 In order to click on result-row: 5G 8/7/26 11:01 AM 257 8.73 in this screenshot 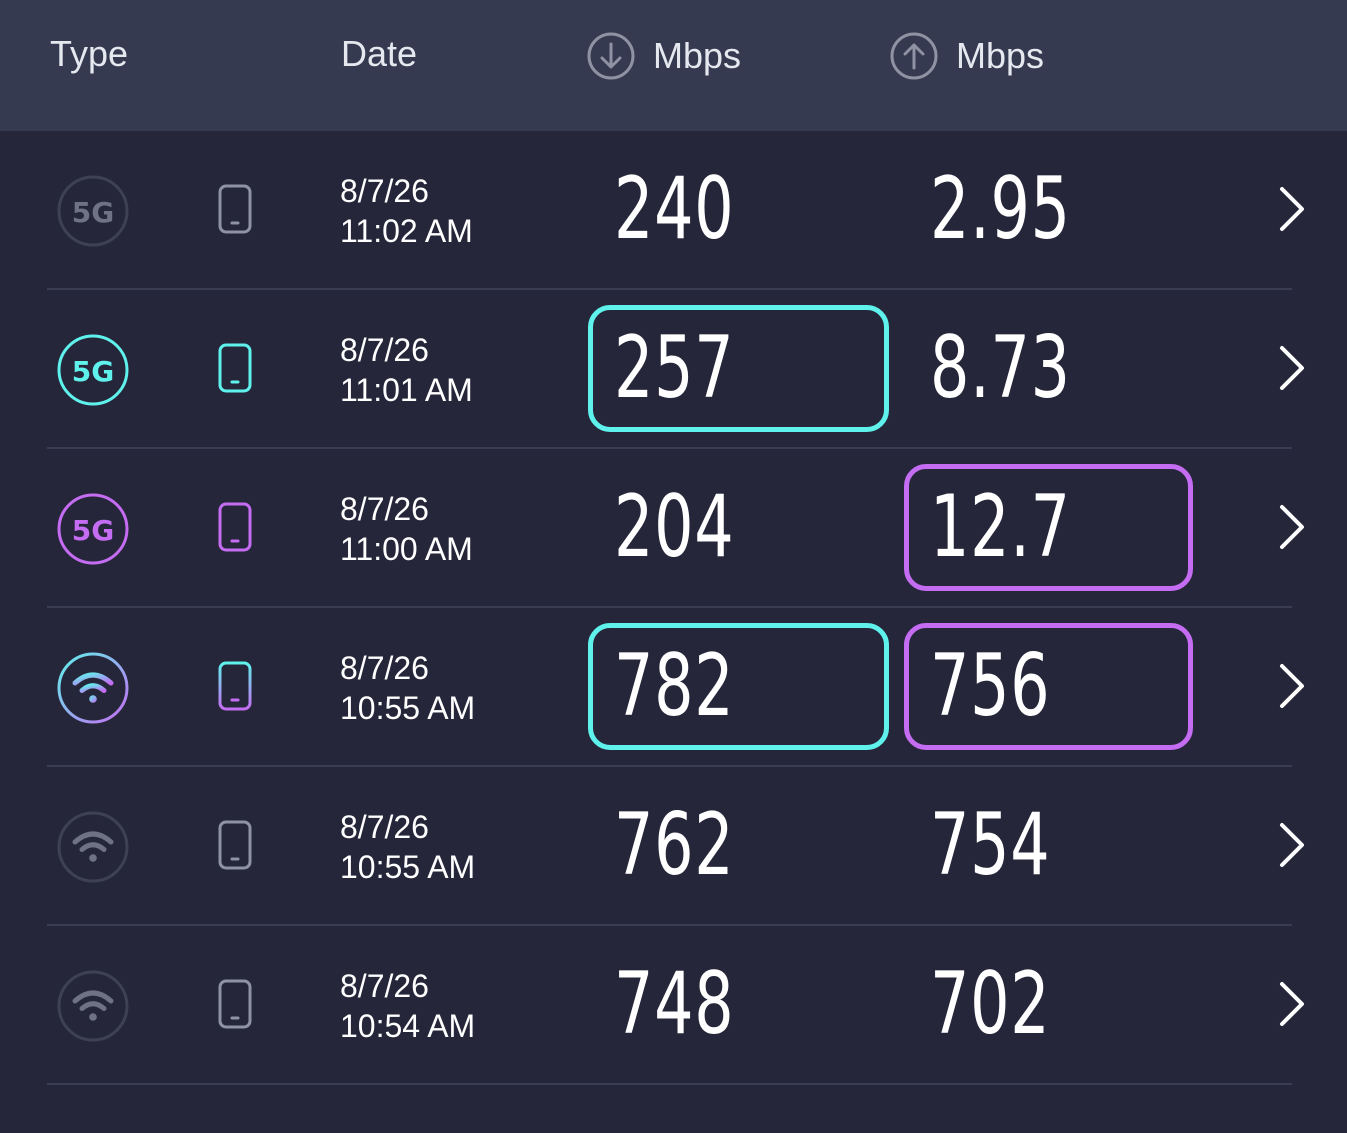, I will do `click(673, 369)`.